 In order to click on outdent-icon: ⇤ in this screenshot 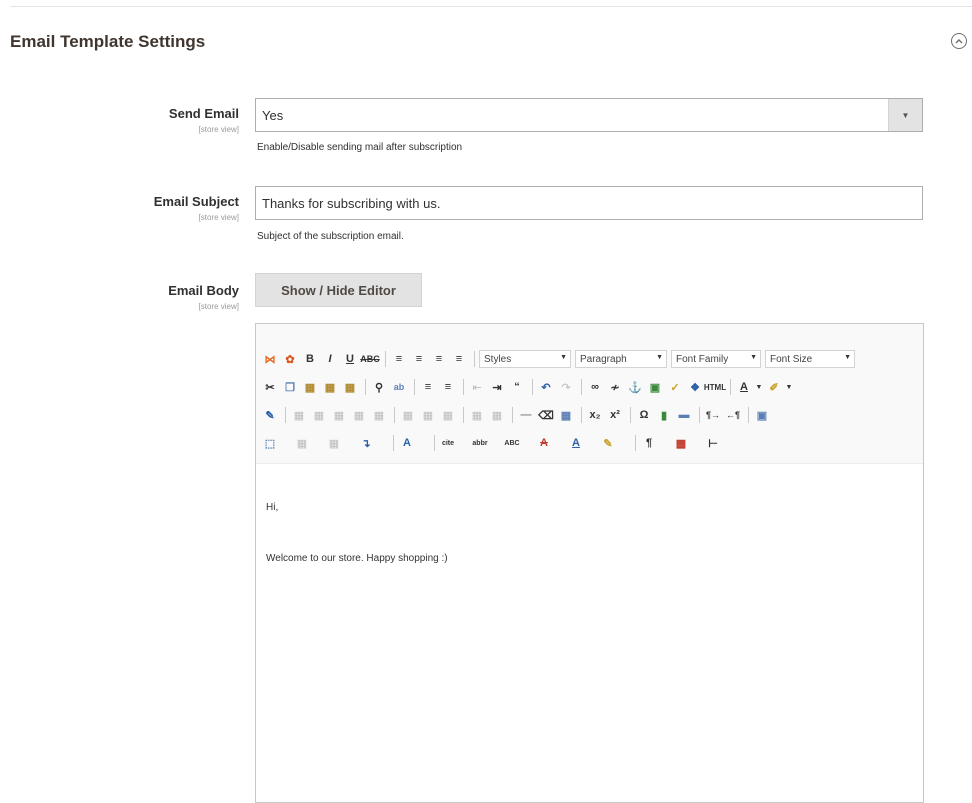, I will do `click(477, 387)`.